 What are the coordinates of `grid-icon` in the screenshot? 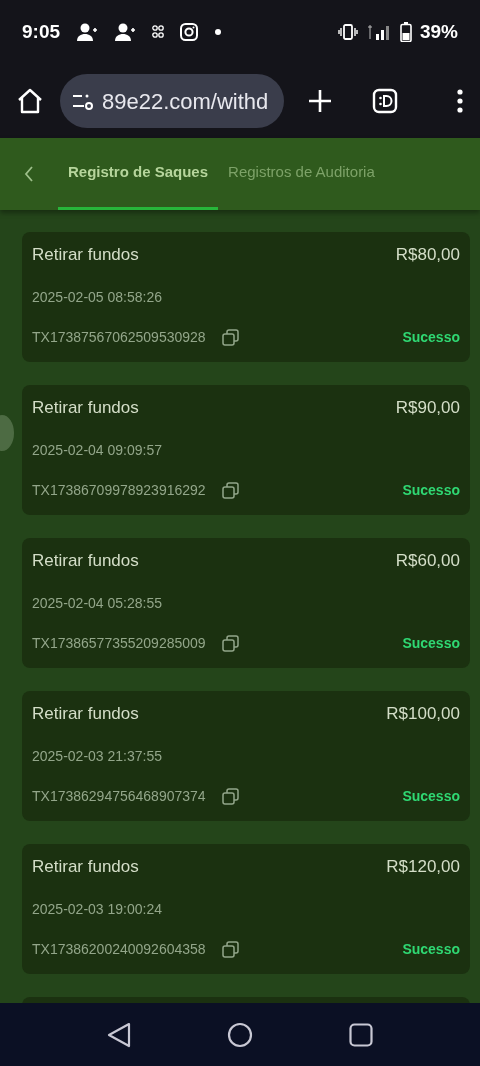 It's located at (158, 32).